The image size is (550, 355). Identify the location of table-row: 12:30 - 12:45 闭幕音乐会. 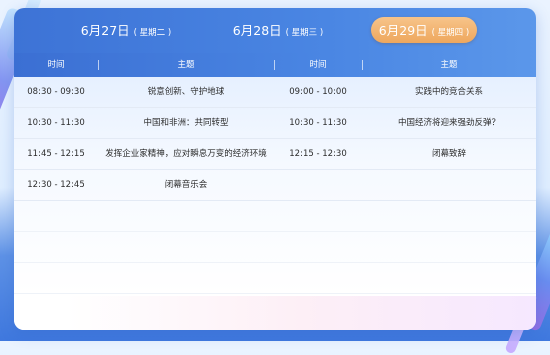
(275, 185).